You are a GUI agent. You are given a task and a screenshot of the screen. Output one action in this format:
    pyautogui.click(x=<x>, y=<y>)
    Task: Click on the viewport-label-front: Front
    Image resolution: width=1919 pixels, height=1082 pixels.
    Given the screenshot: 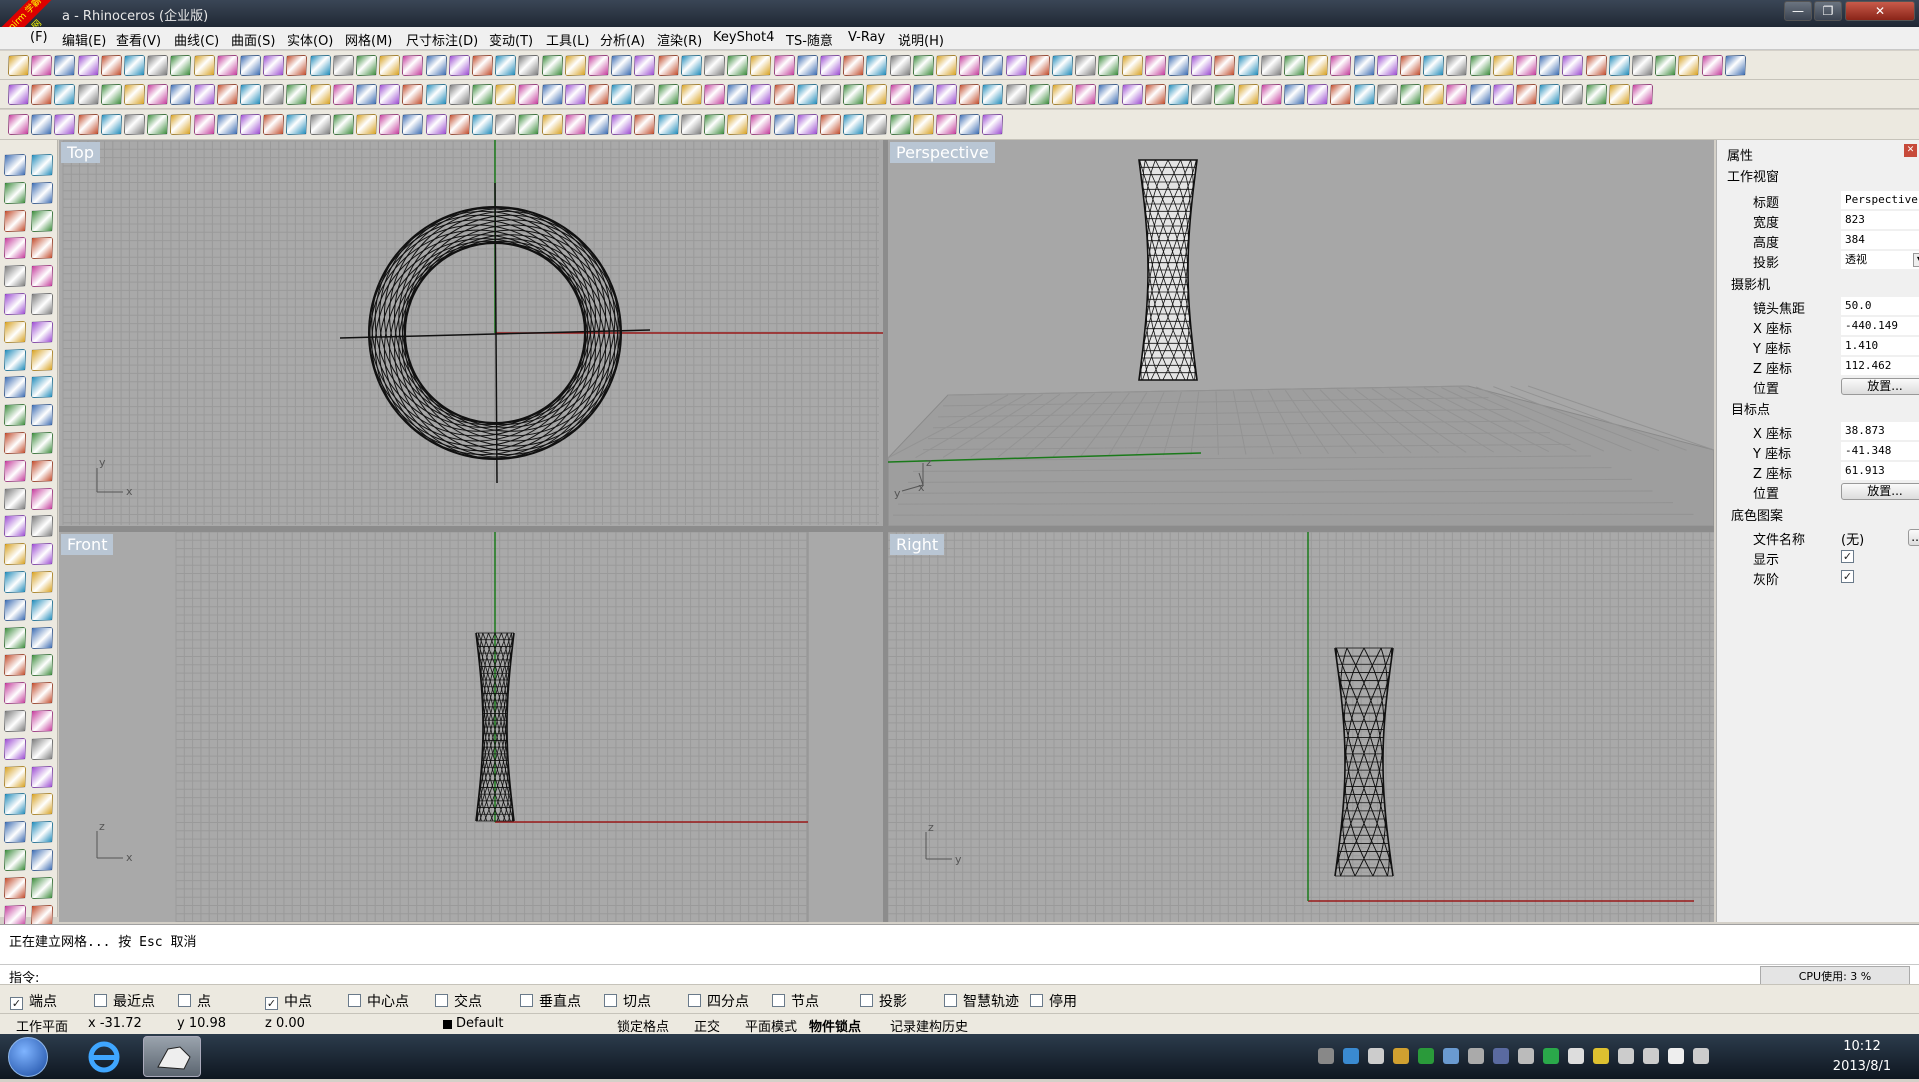 What is the action you would take?
    pyautogui.click(x=87, y=544)
    